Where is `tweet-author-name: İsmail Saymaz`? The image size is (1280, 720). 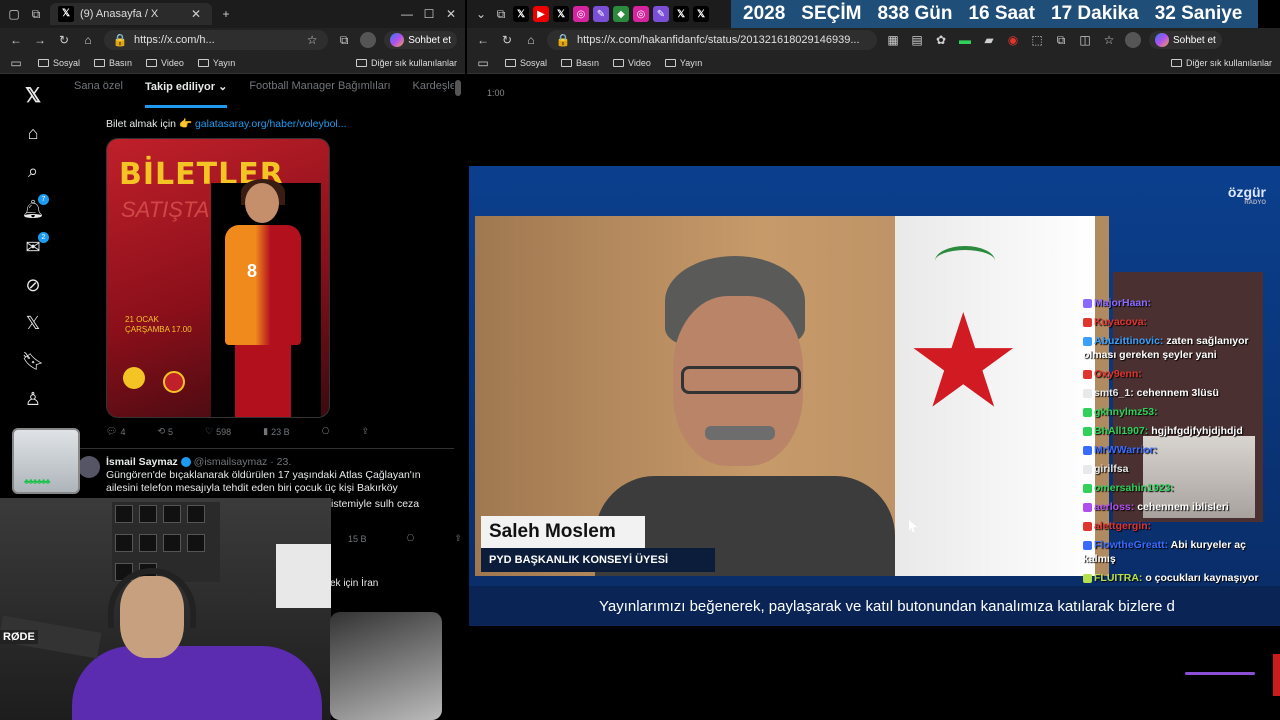 tweet-author-name: İsmail Saymaz is located at coordinates (142, 462).